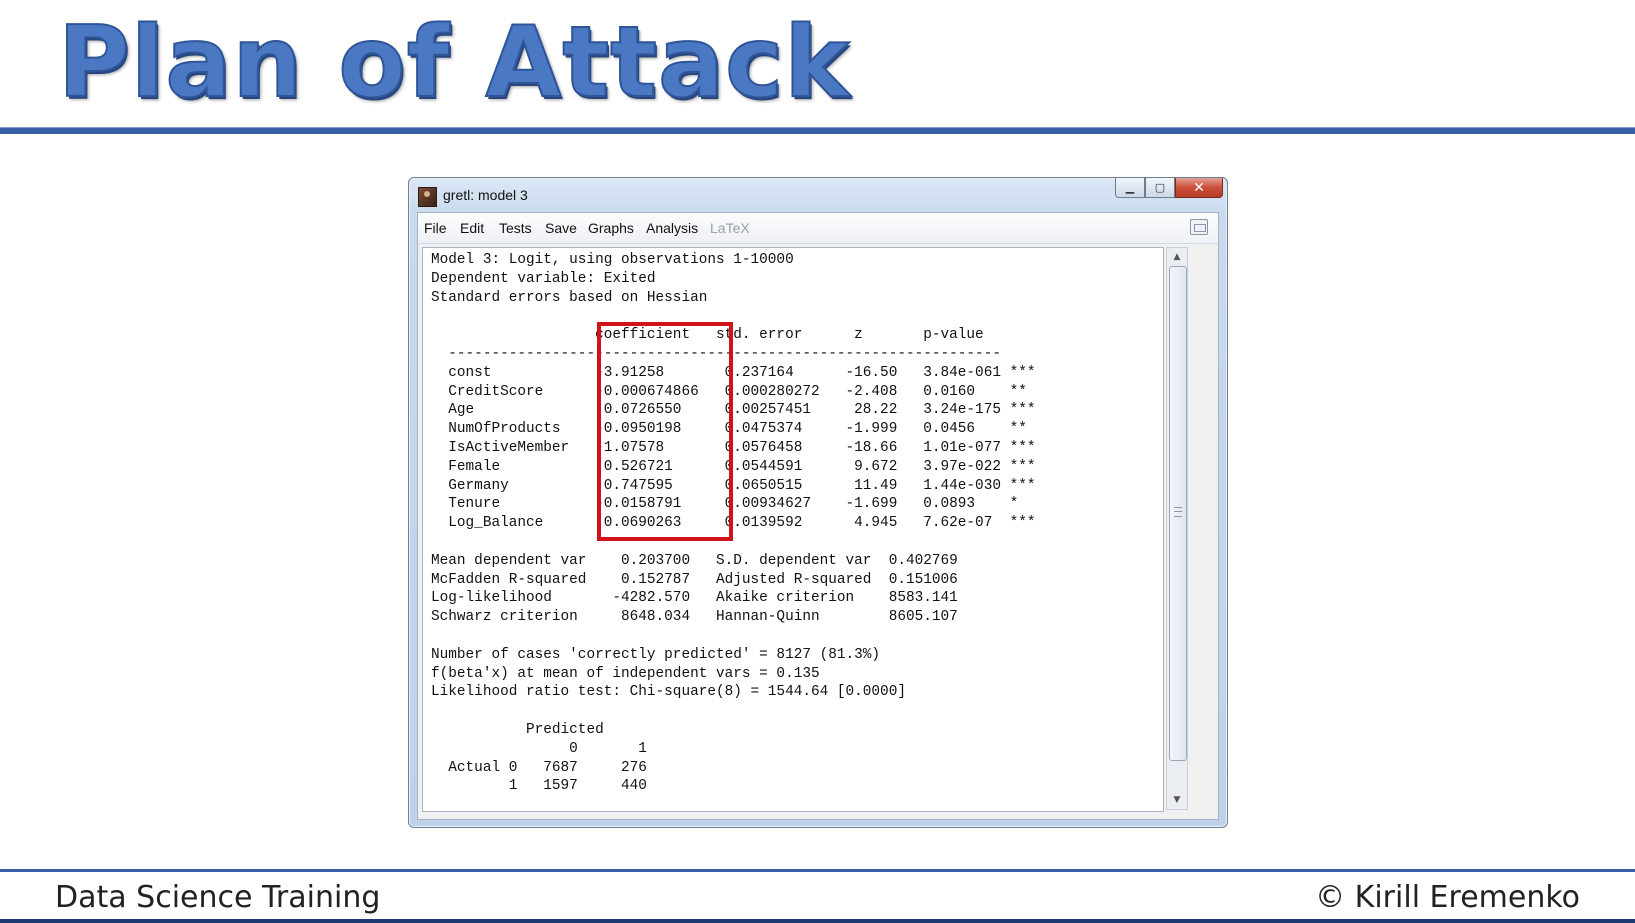  What do you see at coordinates (611, 228) in the screenshot?
I see `menu-graphs: Graphs` at bounding box center [611, 228].